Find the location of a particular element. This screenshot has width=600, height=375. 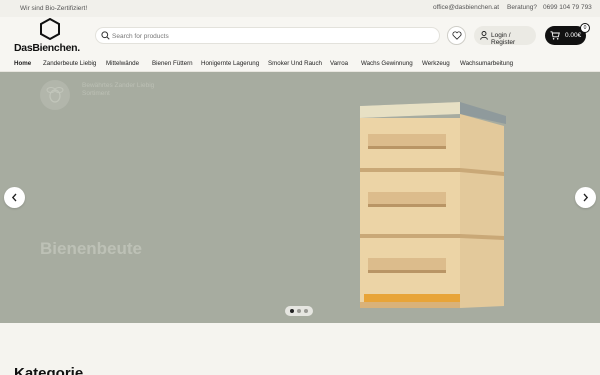

login-label: Login / Register is located at coordinates (503, 39).